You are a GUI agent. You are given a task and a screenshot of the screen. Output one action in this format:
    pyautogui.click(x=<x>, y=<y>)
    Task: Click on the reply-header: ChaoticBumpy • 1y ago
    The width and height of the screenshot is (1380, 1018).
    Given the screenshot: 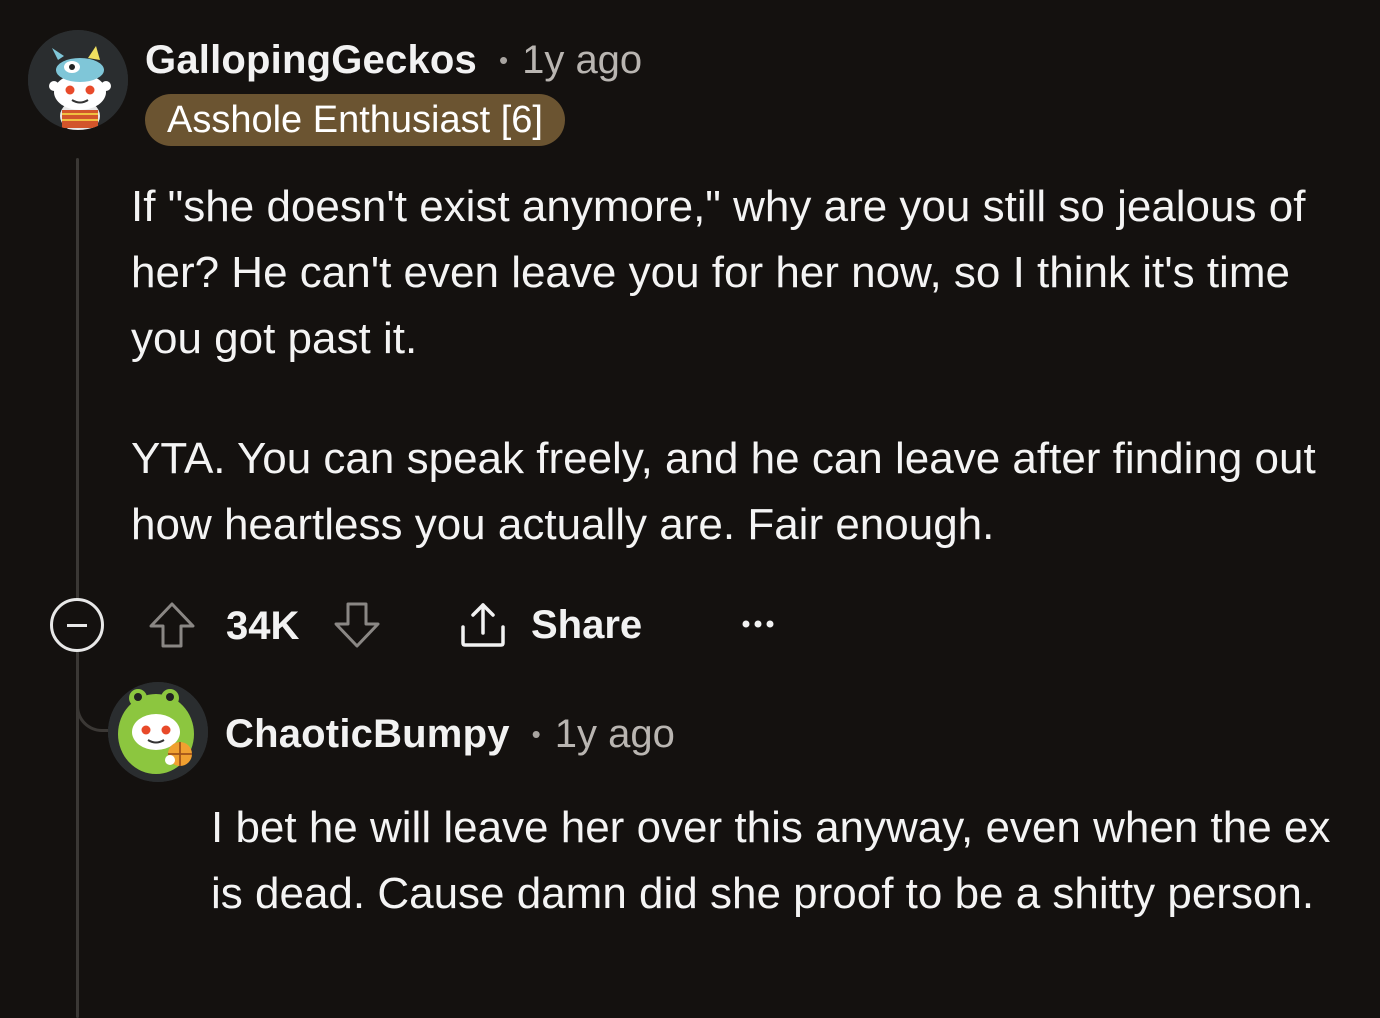 What is the action you would take?
    pyautogui.click(x=450, y=734)
    